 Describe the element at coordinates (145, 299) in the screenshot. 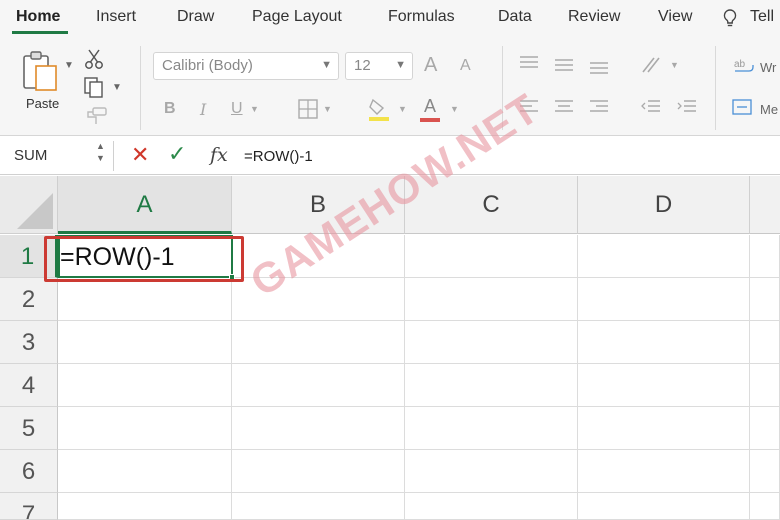

I see `cell-a2` at that location.